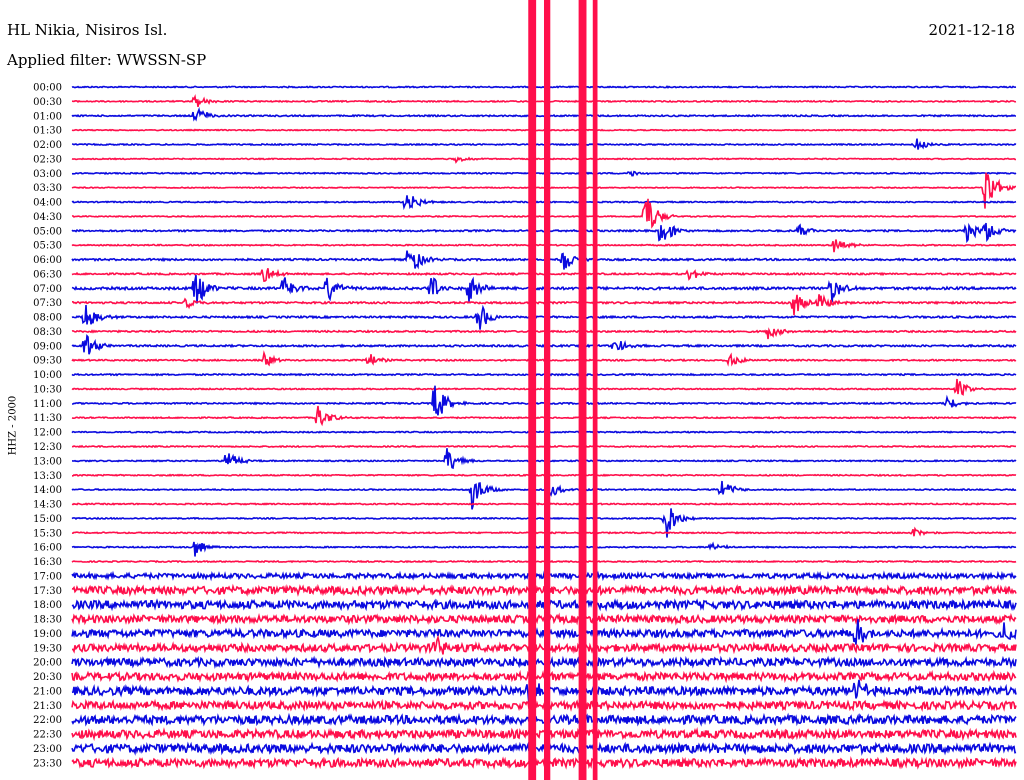 This screenshot has width=1024, height=780. What do you see at coordinates (47, 318) in the screenshot?
I see `tick-label: 08:00` at bounding box center [47, 318].